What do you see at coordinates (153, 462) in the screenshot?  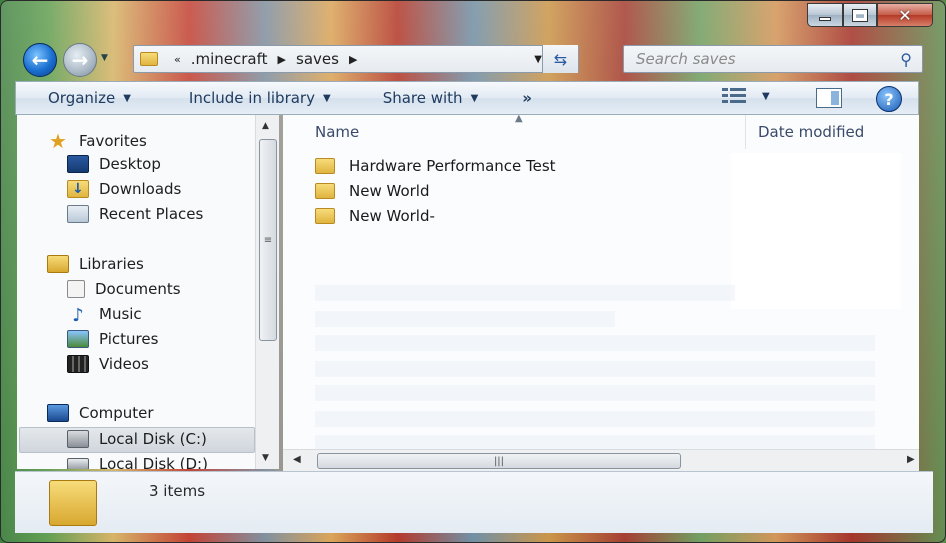 I see `sidebar-item-label: Local Disk (D:)` at bounding box center [153, 462].